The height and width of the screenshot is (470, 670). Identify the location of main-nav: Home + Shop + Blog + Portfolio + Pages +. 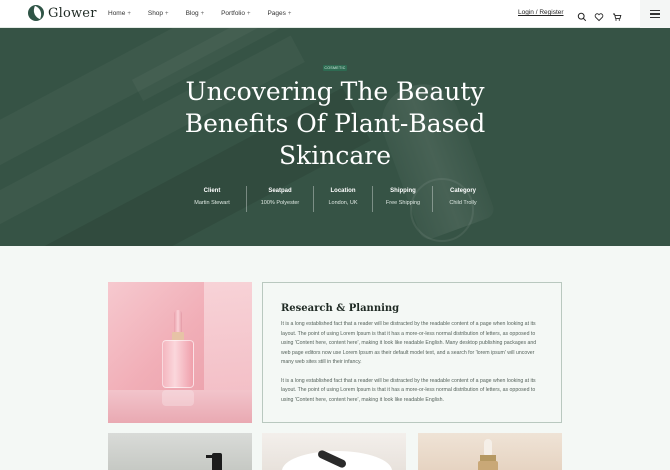
(208, 13).